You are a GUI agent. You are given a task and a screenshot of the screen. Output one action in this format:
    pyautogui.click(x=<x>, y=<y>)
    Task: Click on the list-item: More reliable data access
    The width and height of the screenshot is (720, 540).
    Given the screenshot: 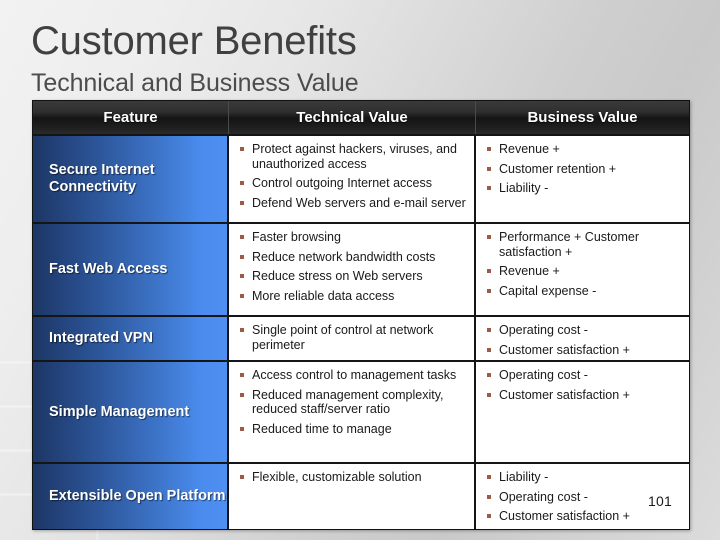 What is the action you would take?
    pyautogui.click(x=350, y=296)
    